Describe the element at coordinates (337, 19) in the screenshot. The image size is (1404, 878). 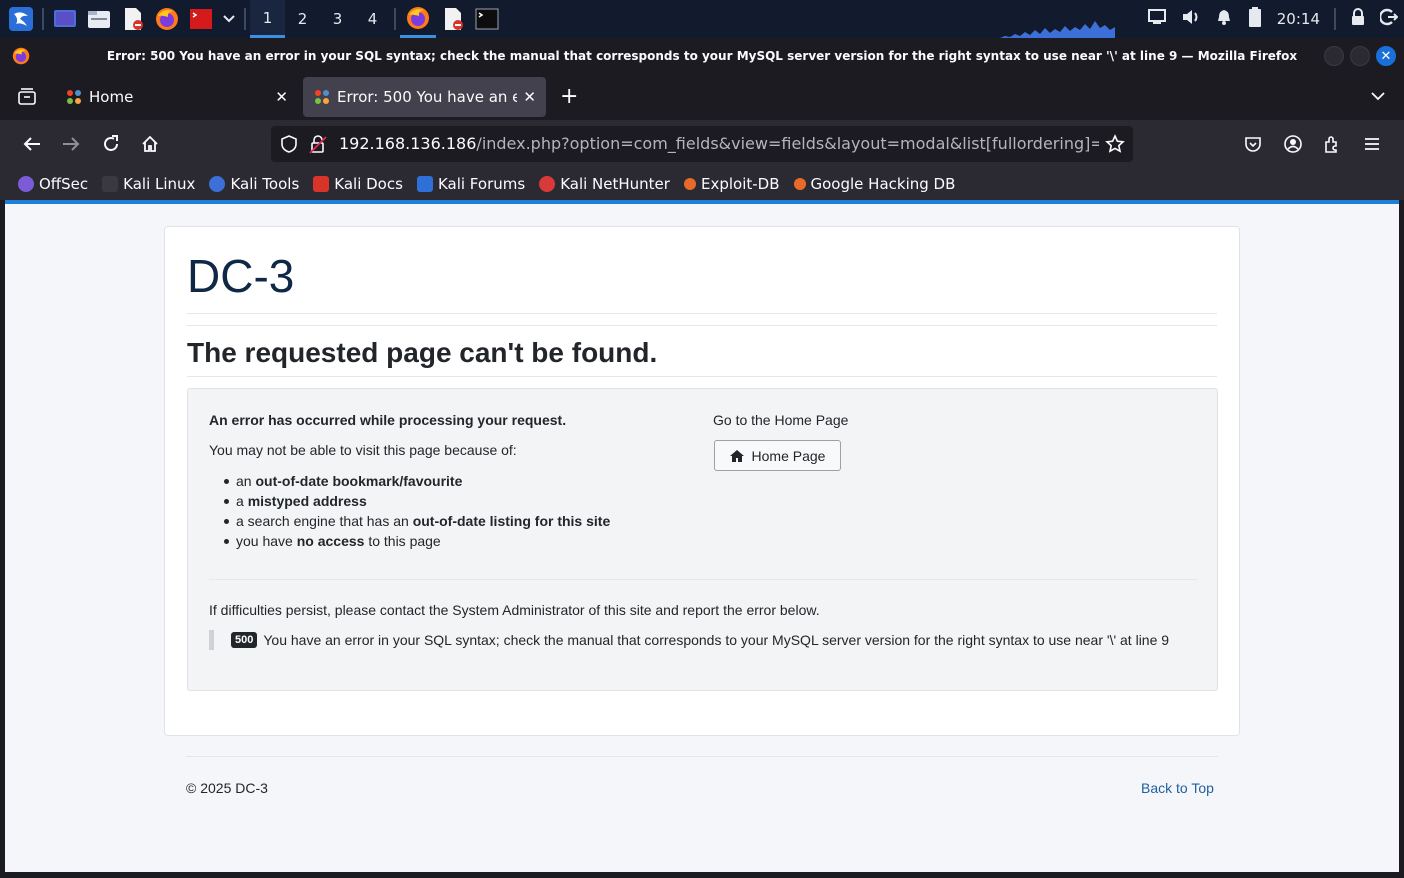
I see `workspace-3: 3` at that location.